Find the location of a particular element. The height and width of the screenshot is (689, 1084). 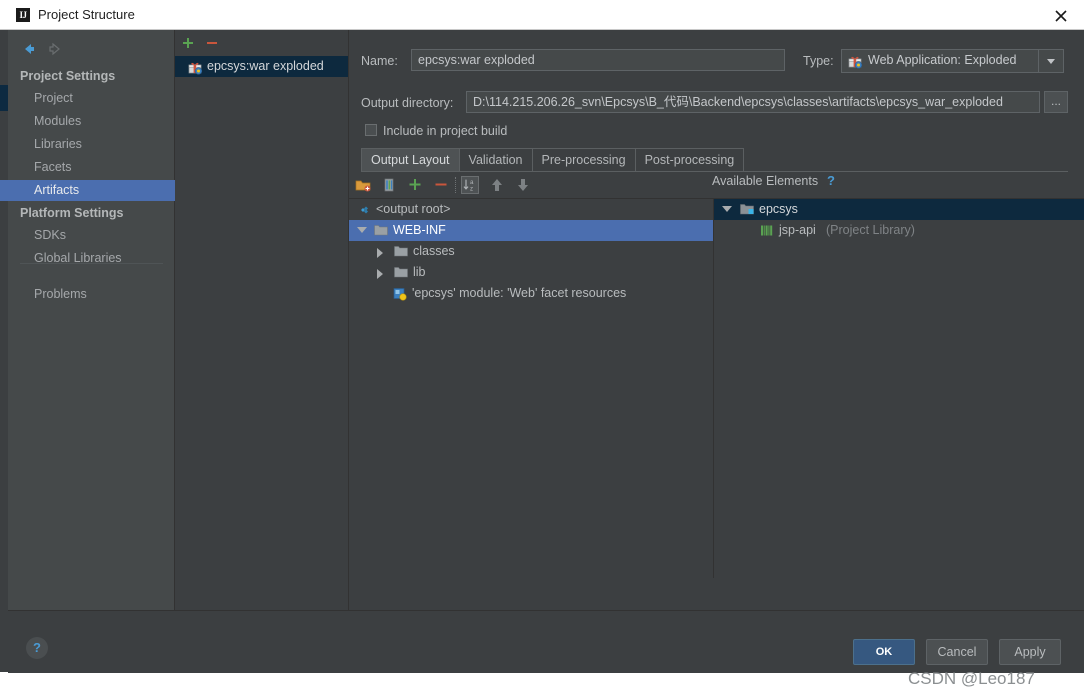

artifact-name-label: epcsys:war exploded is located at coordinates (265, 66).